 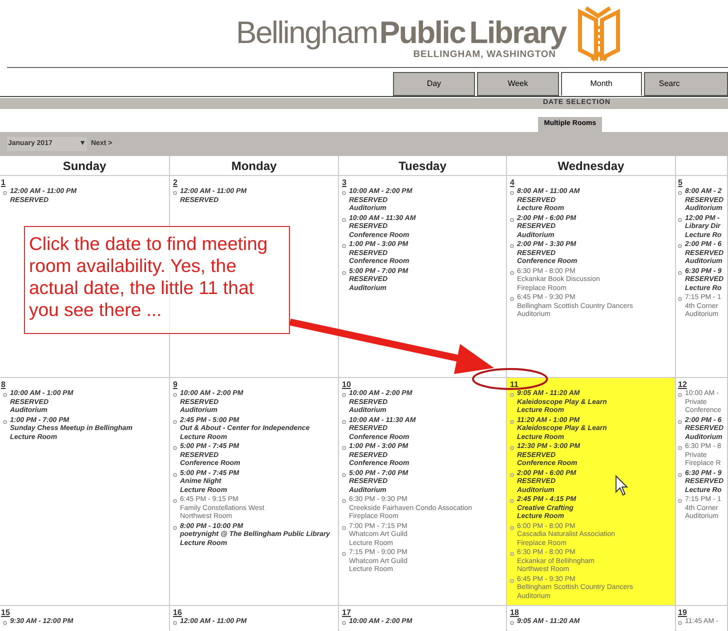 What do you see at coordinates (512, 182) in the screenshot?
I see `date-link: 4` at bounding box center [512, 182].